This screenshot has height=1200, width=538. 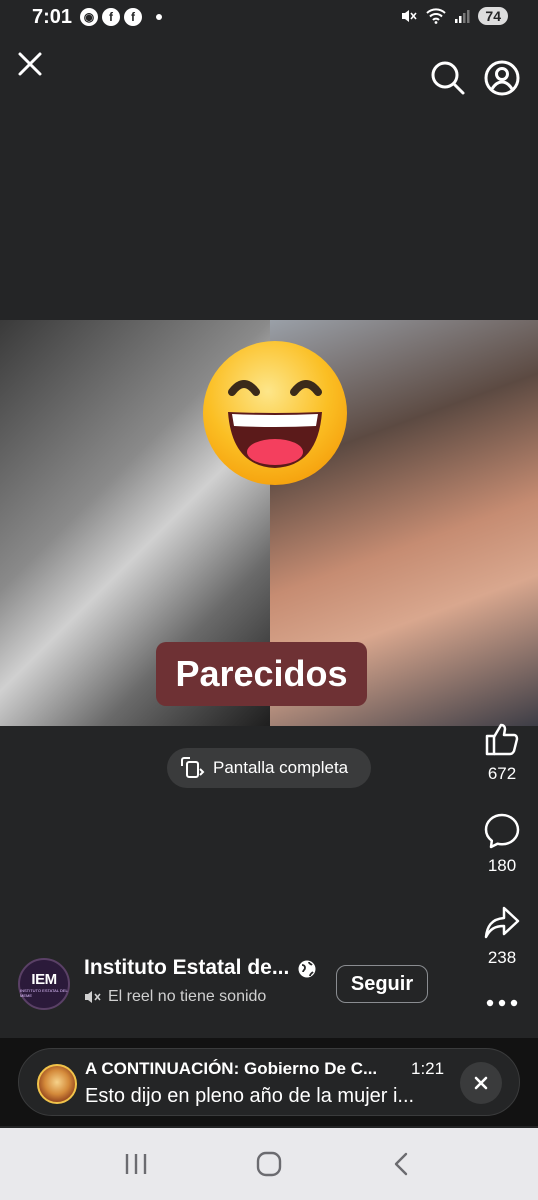 I want to click on more-icon, so click(x=502, y=1003).